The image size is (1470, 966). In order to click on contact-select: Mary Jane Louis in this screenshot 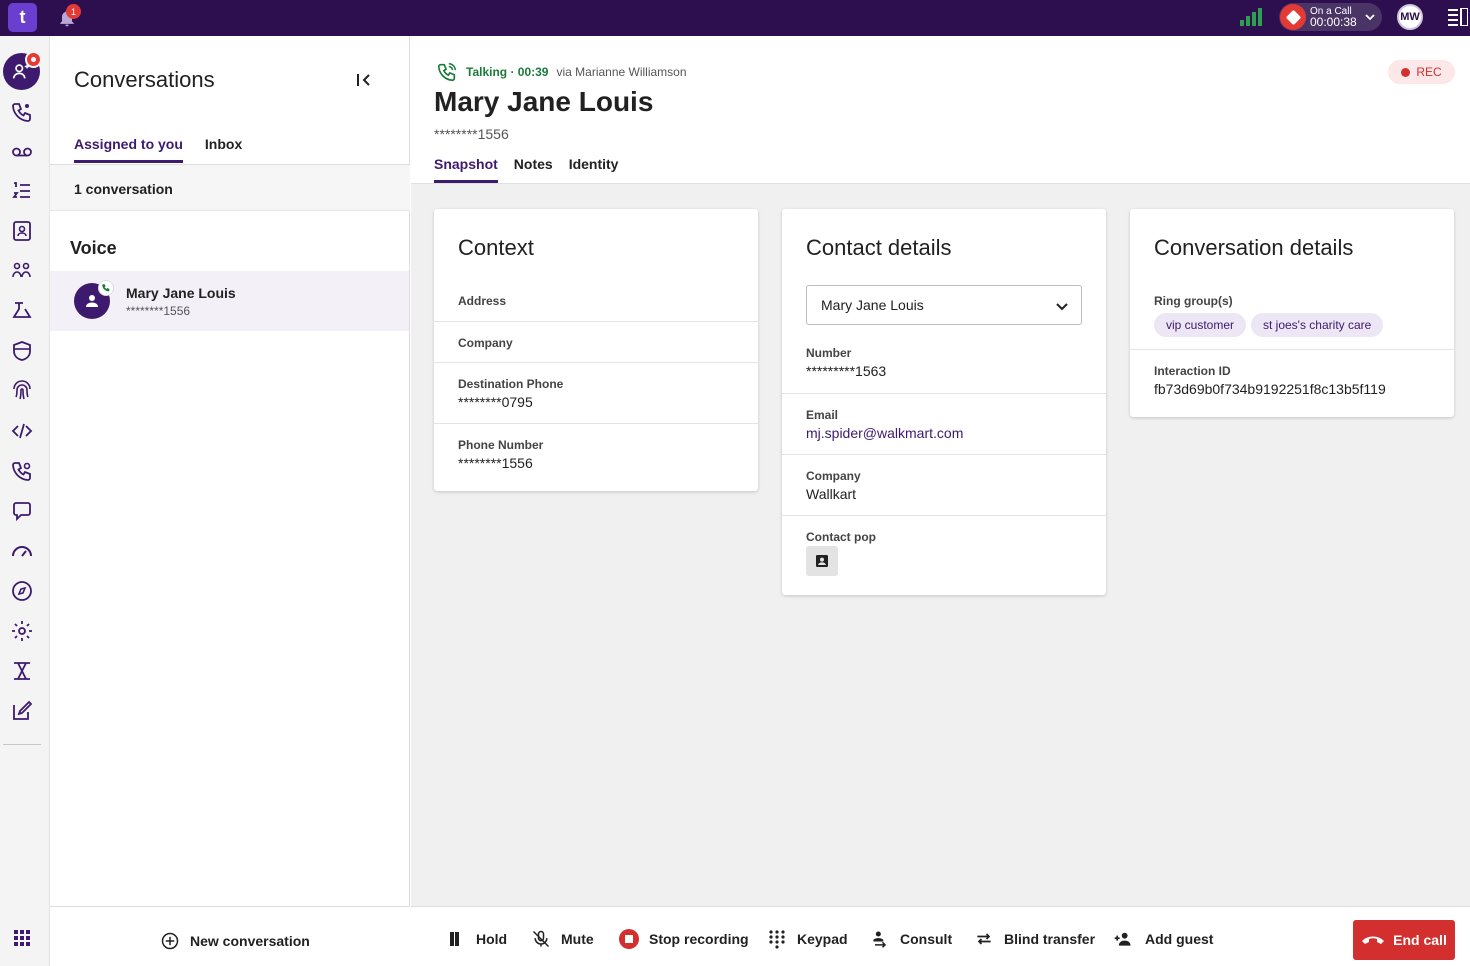, I will do `click(944, 305)`.